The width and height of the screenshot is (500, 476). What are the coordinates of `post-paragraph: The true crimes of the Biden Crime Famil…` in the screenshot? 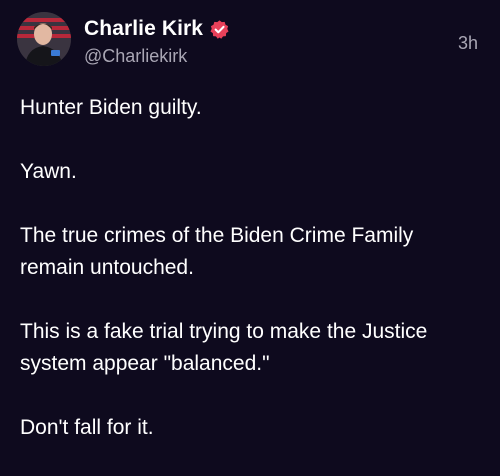 It's located at (217, 251).